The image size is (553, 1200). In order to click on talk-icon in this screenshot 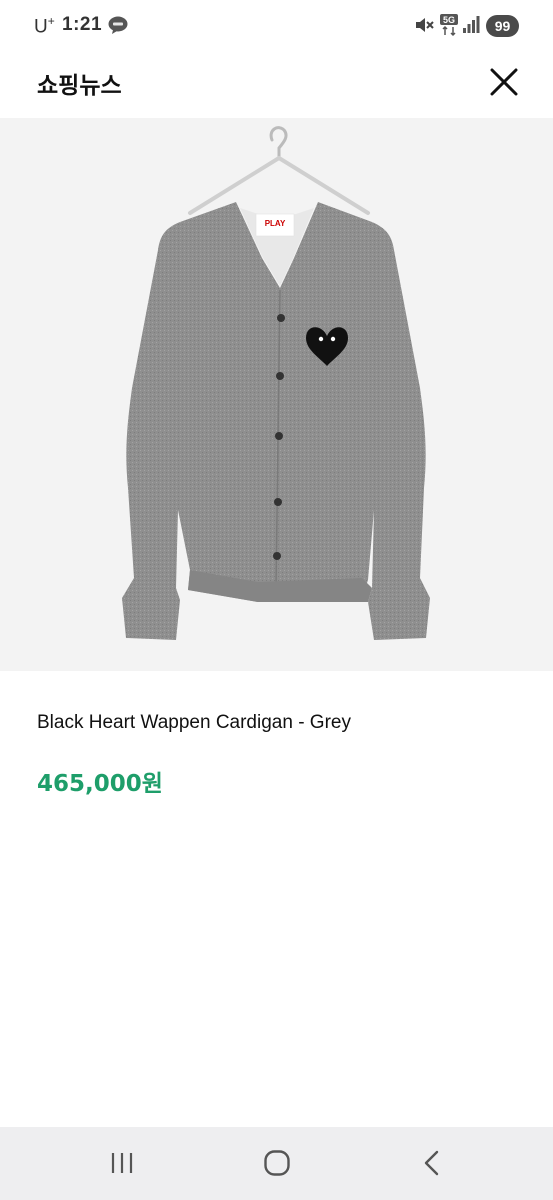, I will do `click(118, 25)`.